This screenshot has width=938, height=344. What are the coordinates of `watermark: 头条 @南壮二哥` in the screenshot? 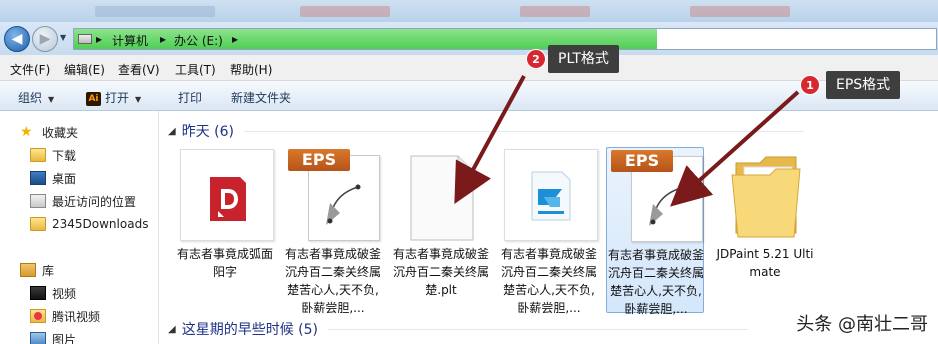 It's located at (862, 324).